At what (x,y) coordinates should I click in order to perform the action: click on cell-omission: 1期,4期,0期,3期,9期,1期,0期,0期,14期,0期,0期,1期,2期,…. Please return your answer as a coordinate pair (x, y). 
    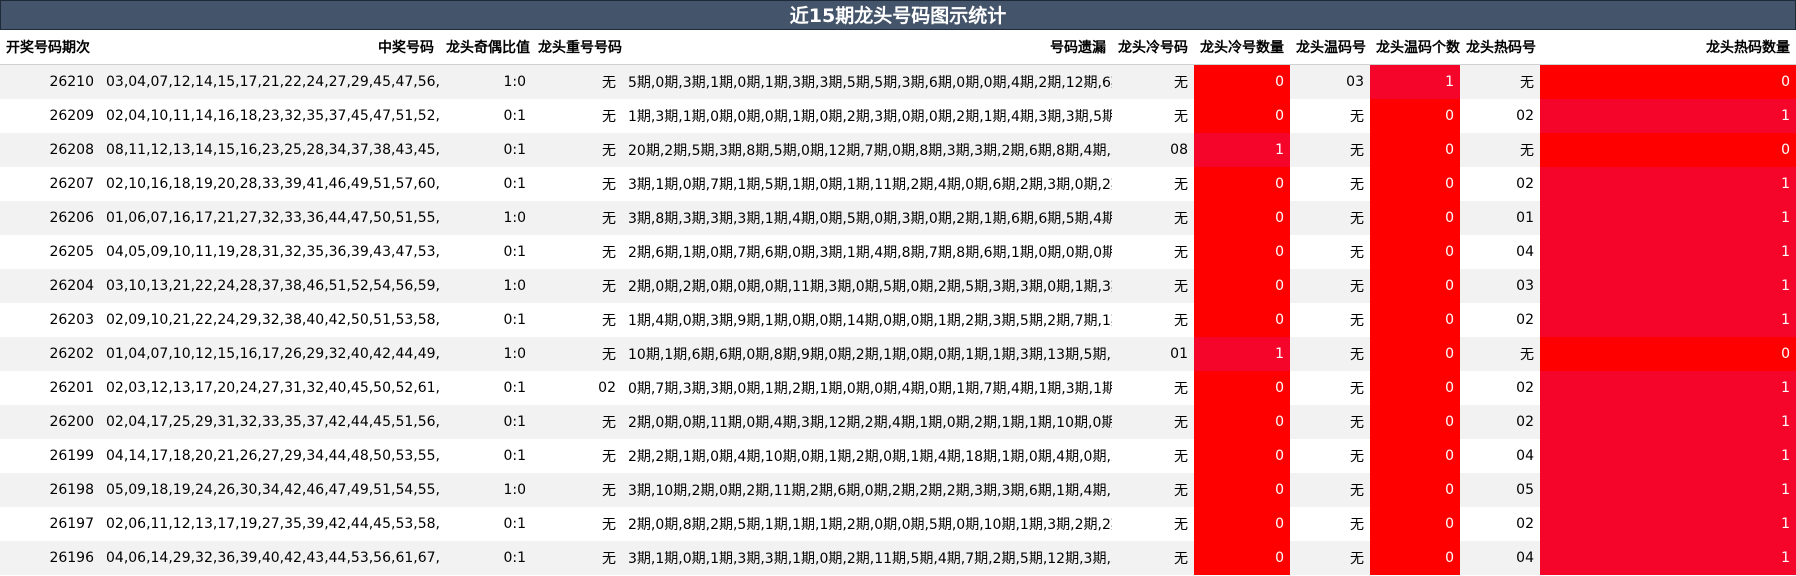
    Looking at the image, I should click on (867, 320).